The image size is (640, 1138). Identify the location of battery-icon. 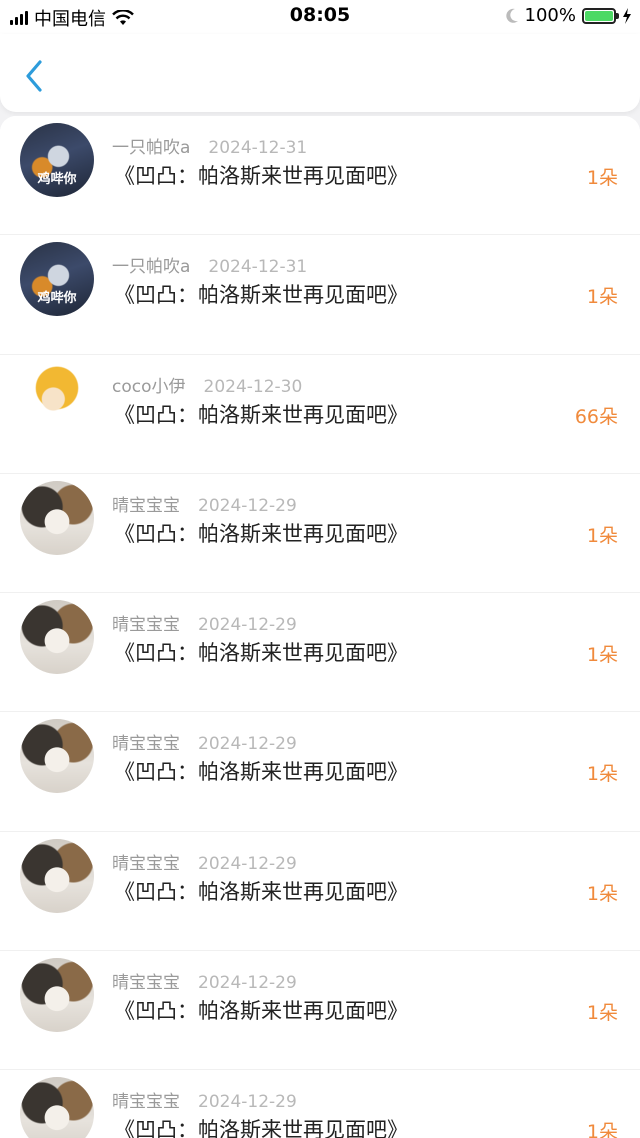
(600, 15).